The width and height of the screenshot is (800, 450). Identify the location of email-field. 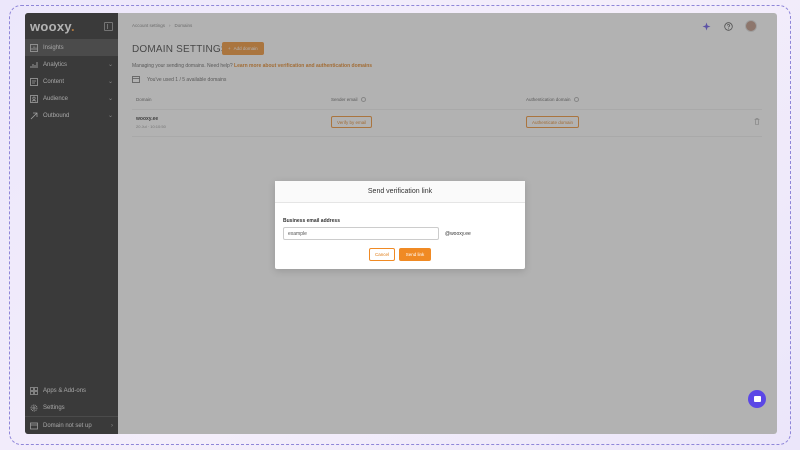
(361, 233).